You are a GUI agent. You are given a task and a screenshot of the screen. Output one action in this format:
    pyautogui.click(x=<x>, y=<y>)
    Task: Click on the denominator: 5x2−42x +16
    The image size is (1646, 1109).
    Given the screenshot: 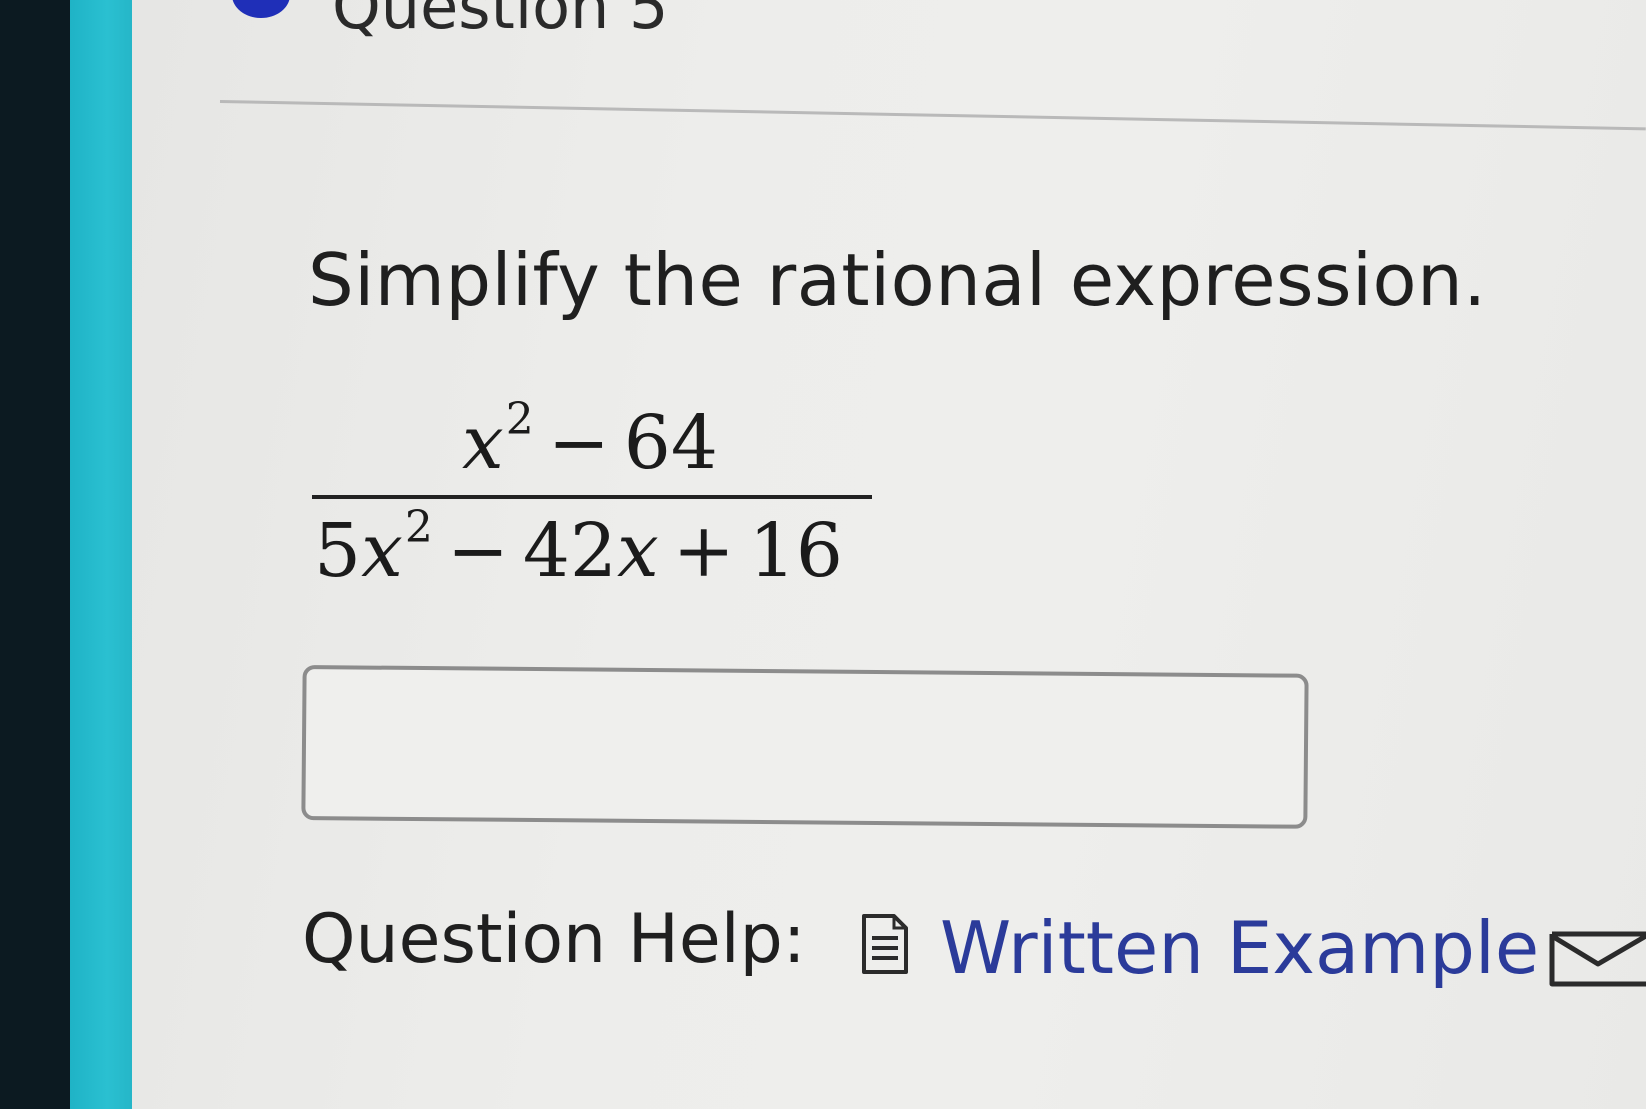 What is the action you would take?
    pyautogui.click(x=578, y=548)
    